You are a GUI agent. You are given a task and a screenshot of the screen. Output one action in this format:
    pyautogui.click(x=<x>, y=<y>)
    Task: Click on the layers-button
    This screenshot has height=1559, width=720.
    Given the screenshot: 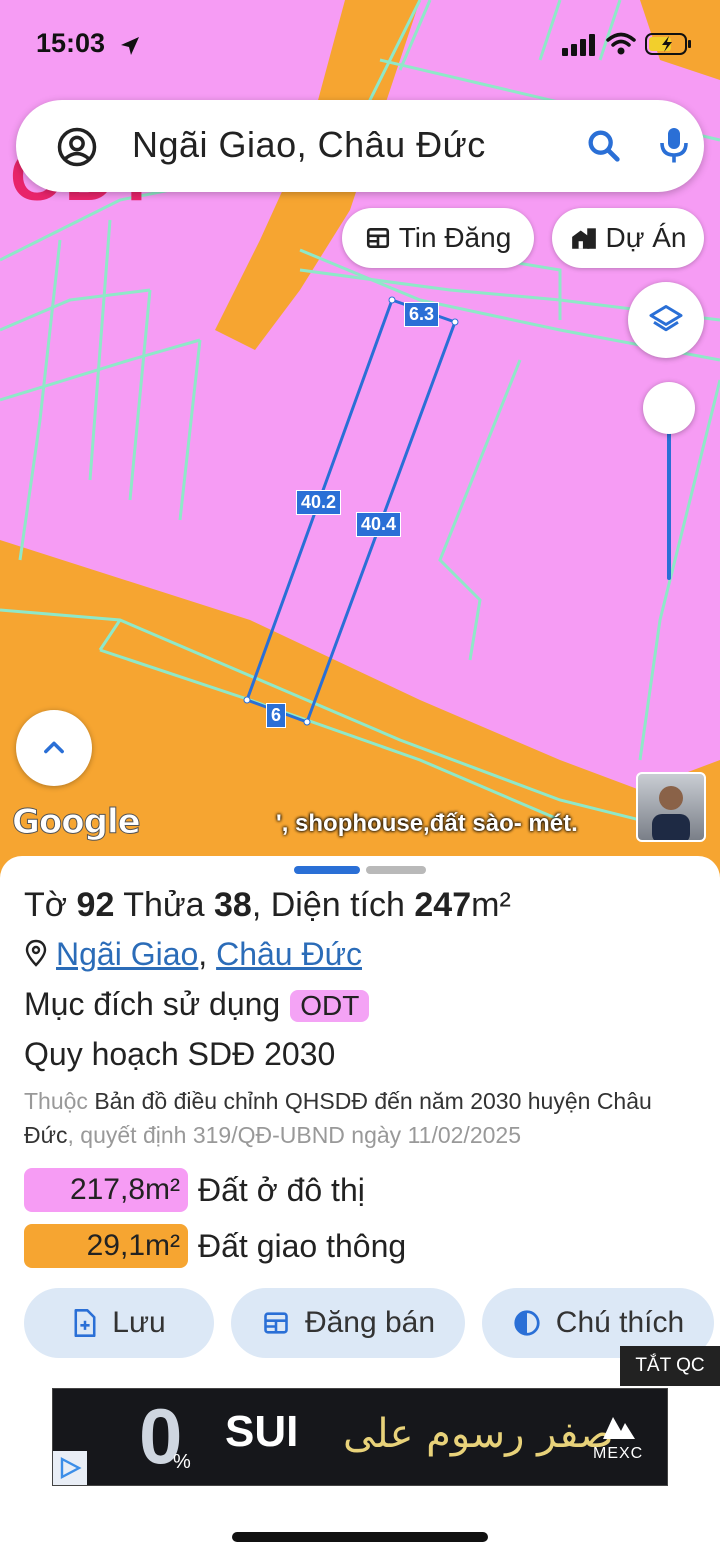 What is the action you would take?
    pyautogui.click(x=666, y=320)
    